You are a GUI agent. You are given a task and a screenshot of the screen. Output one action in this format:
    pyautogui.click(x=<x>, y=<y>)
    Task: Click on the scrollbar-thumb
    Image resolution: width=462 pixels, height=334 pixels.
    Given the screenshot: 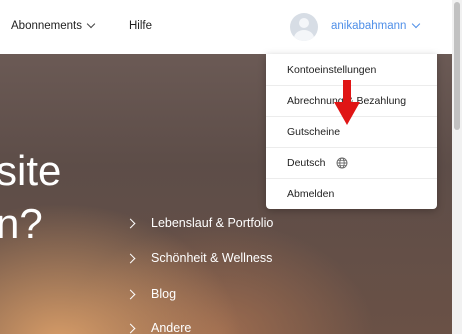 What is the action you would take?
    pyautogui.click(x=457, y=66)
    